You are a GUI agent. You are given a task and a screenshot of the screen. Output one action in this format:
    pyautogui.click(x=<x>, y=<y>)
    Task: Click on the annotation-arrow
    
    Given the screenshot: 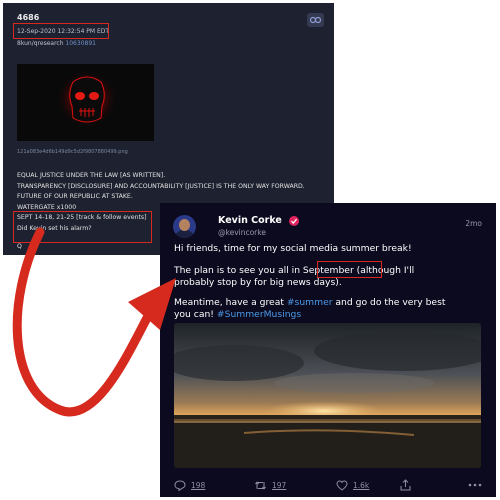 What is the action you would take?
    pyautogui.click(x=94, y=322)
    